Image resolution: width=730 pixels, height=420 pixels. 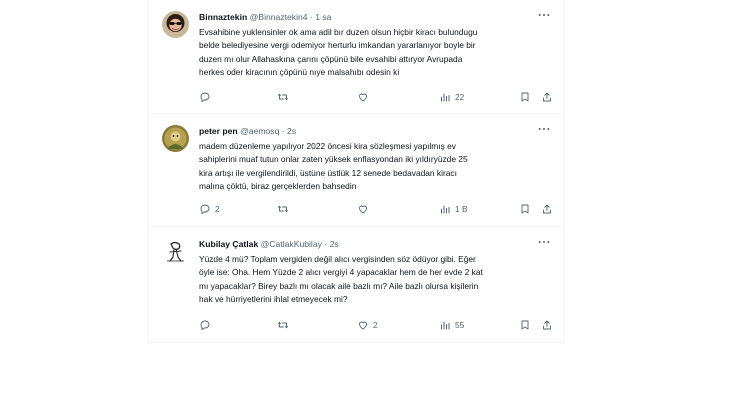 I want to click on author-handle: @aemosq, so click(x=259, y=131).